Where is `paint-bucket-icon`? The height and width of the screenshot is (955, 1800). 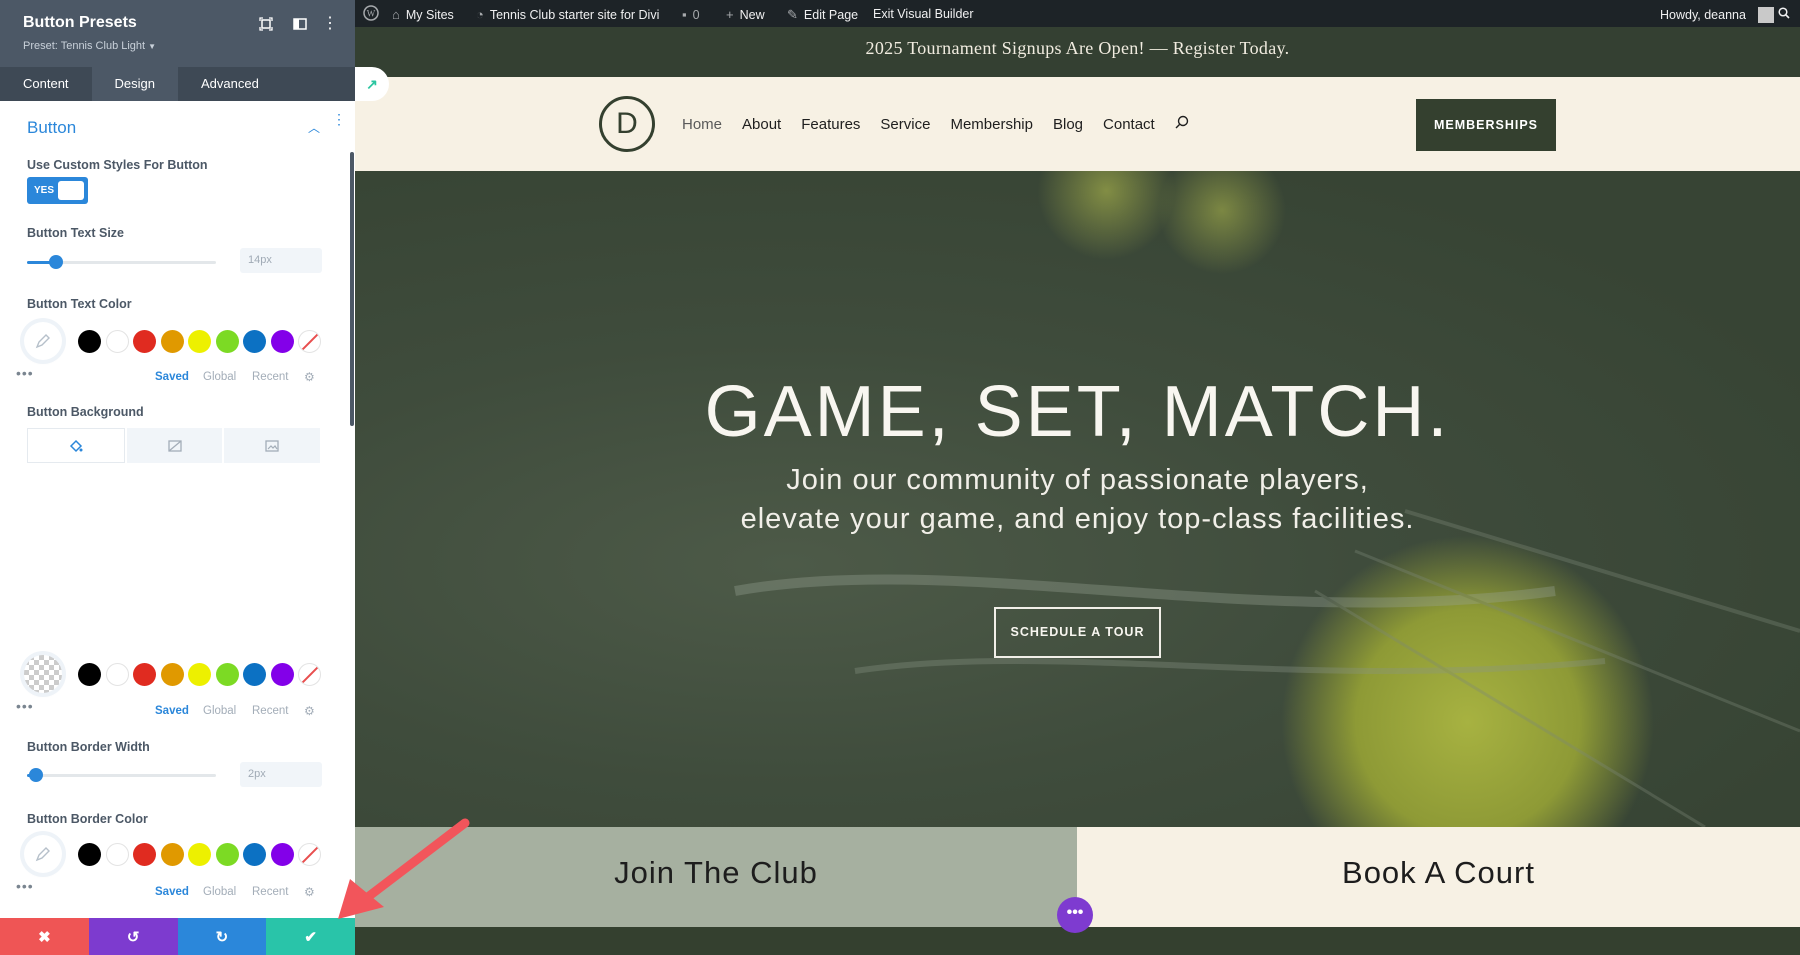
paint-bucket-icon is located at coordinates (76, 445).